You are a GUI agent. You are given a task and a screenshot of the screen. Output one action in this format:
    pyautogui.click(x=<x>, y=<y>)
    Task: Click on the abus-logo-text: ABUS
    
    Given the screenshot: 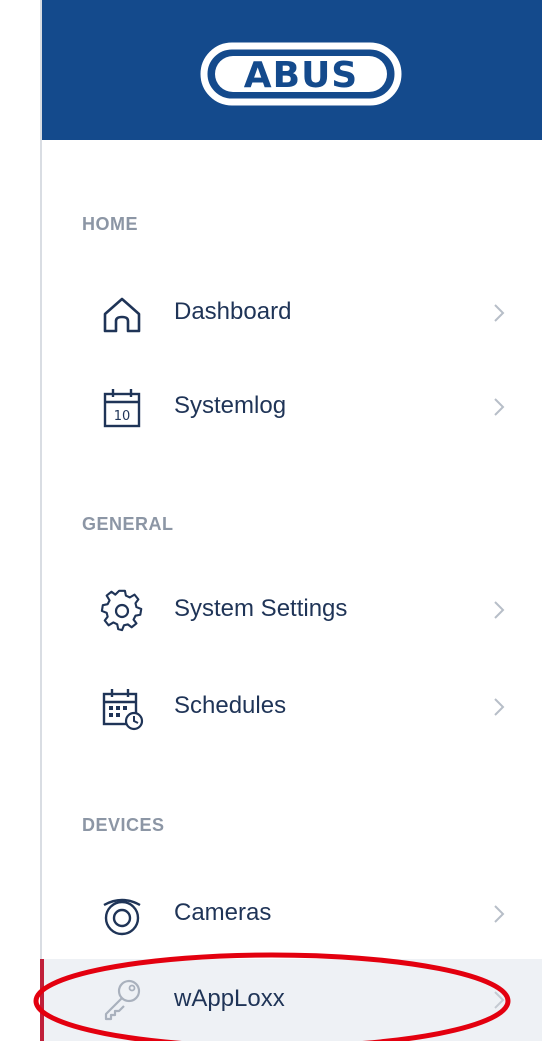 What is the action you would take?
    pyautogui.click(x=301, y=75)
    